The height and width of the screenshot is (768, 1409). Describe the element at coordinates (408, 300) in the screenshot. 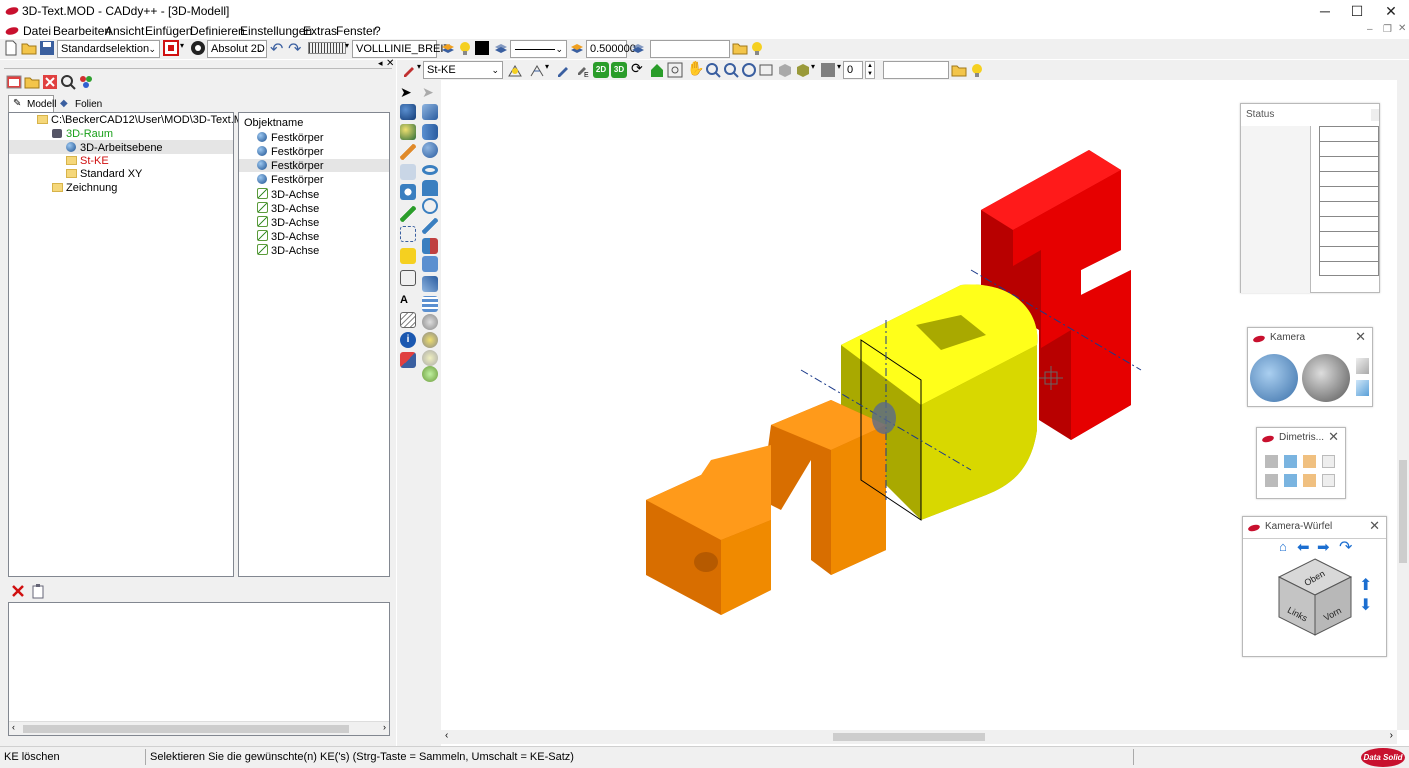

I see `text-icon: A` at that location.